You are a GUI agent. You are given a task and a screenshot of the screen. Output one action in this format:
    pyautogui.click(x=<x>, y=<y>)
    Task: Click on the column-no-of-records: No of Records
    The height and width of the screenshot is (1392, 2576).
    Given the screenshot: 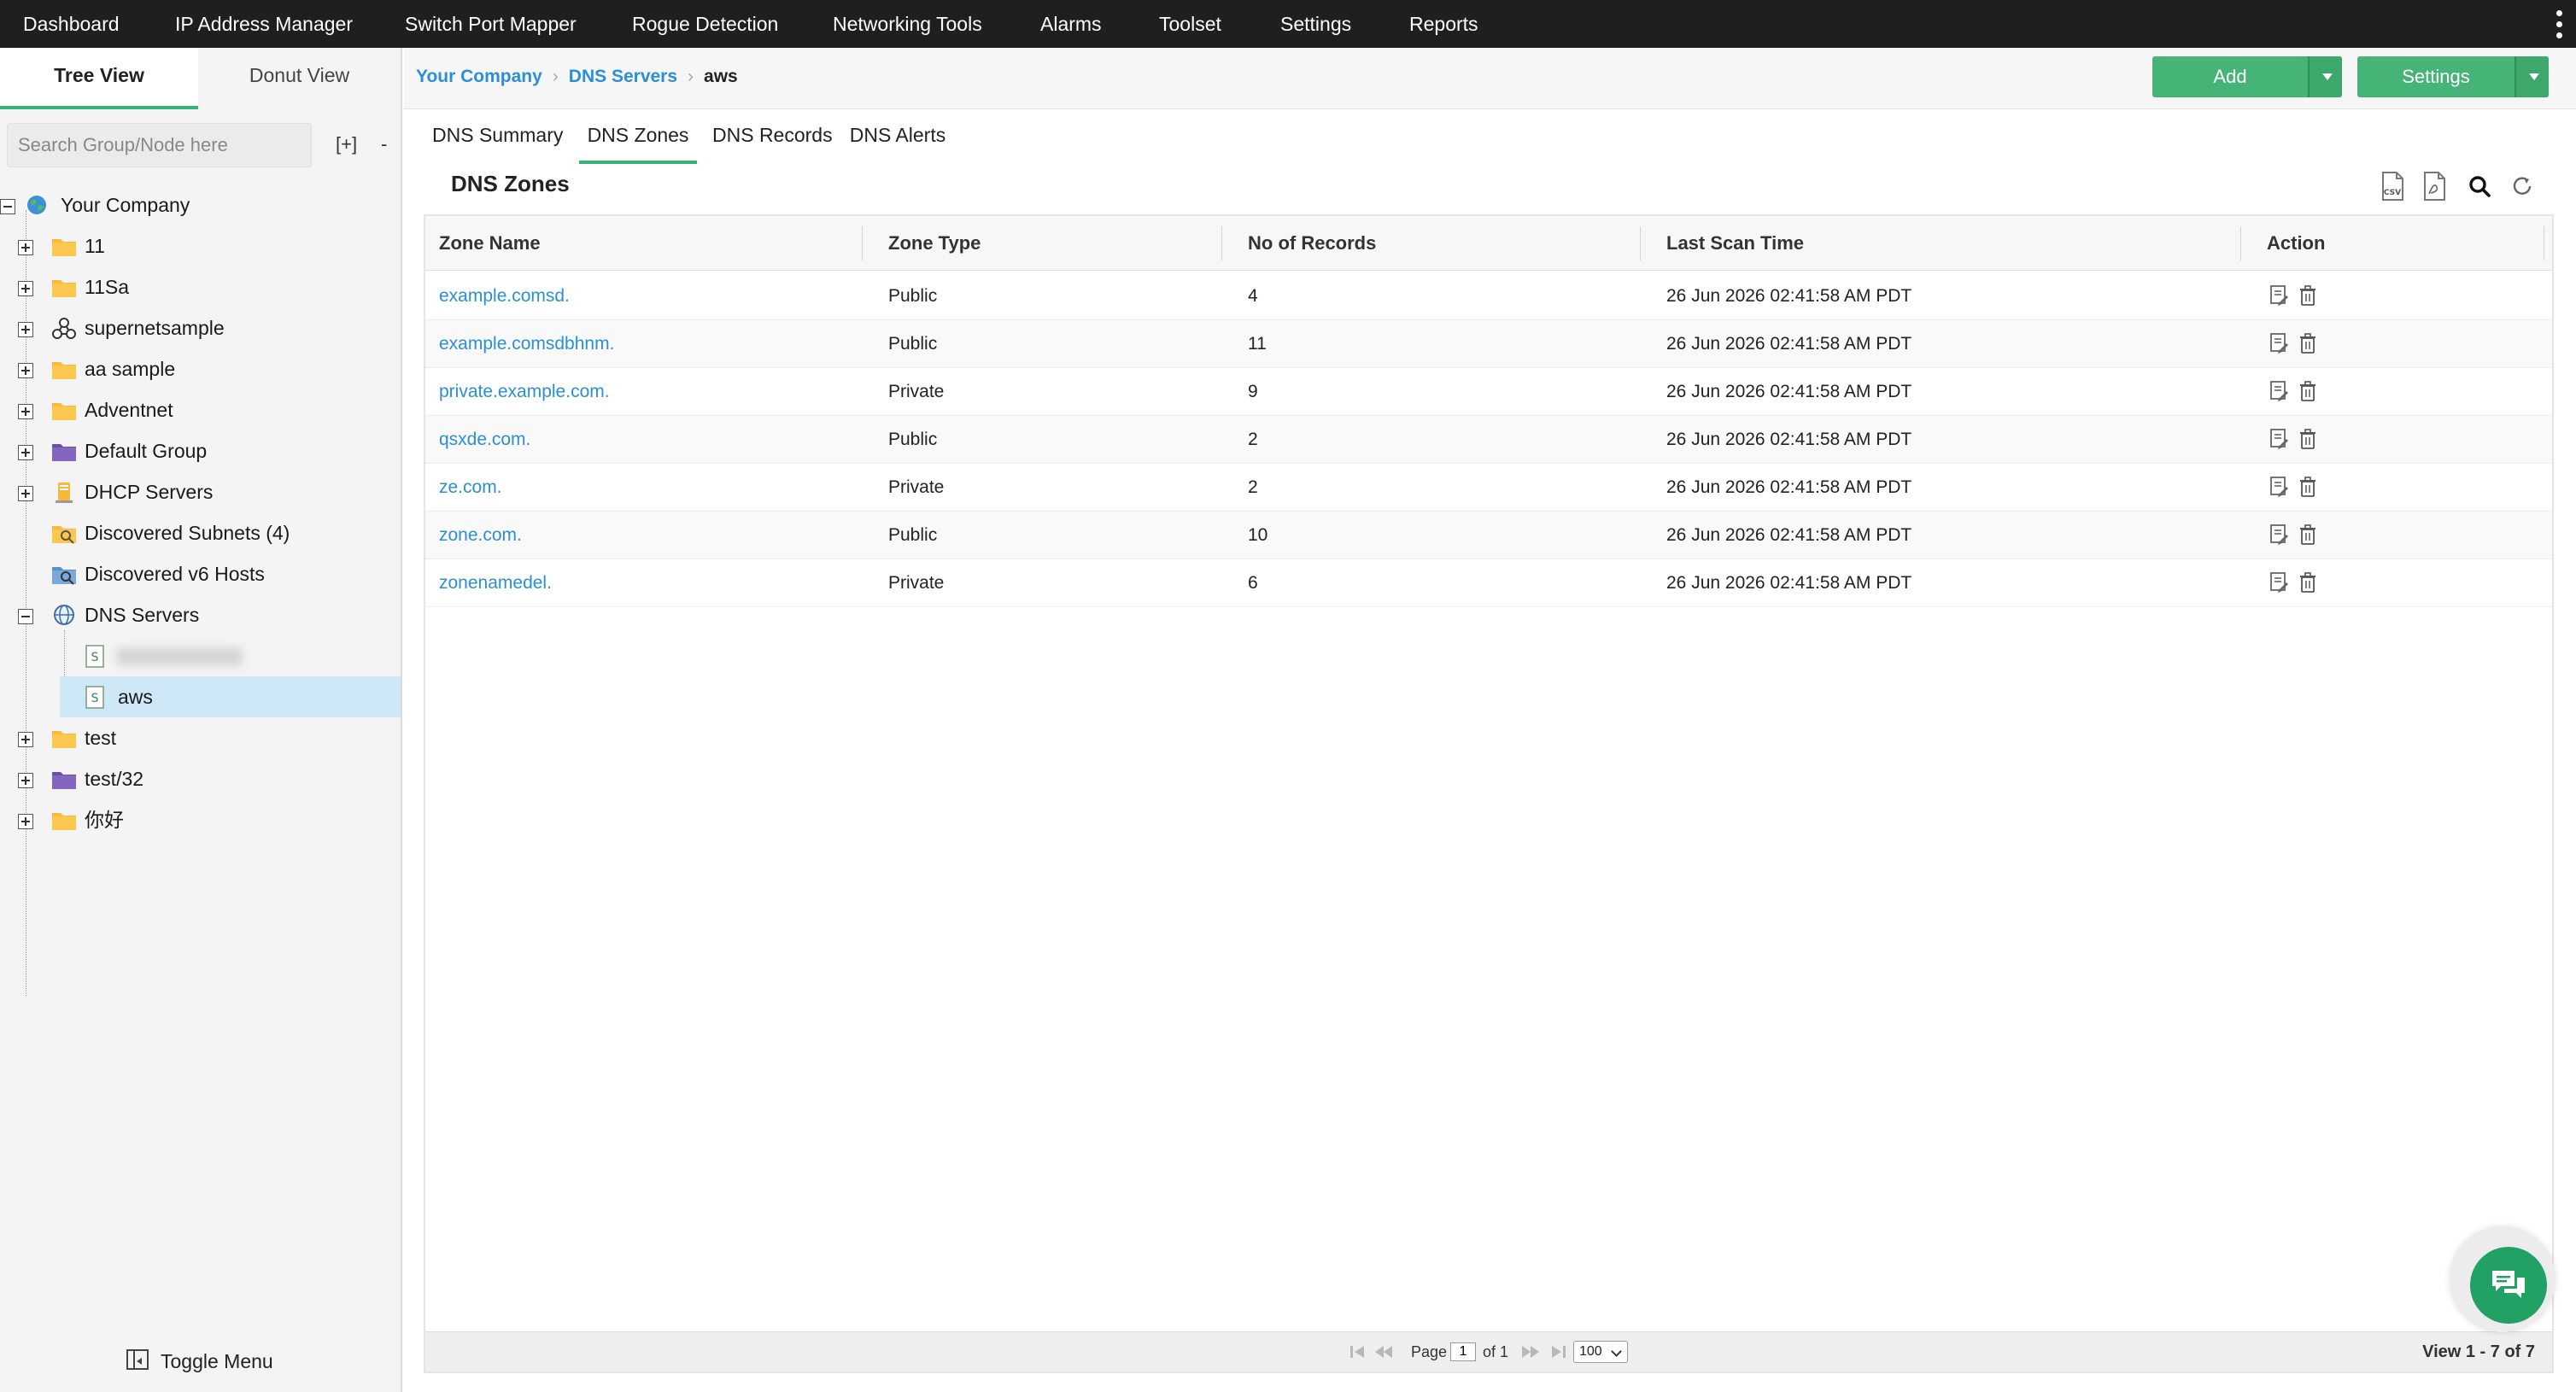 What is the action you would take?
    pyautogui.click(x=1312, y=243)
    